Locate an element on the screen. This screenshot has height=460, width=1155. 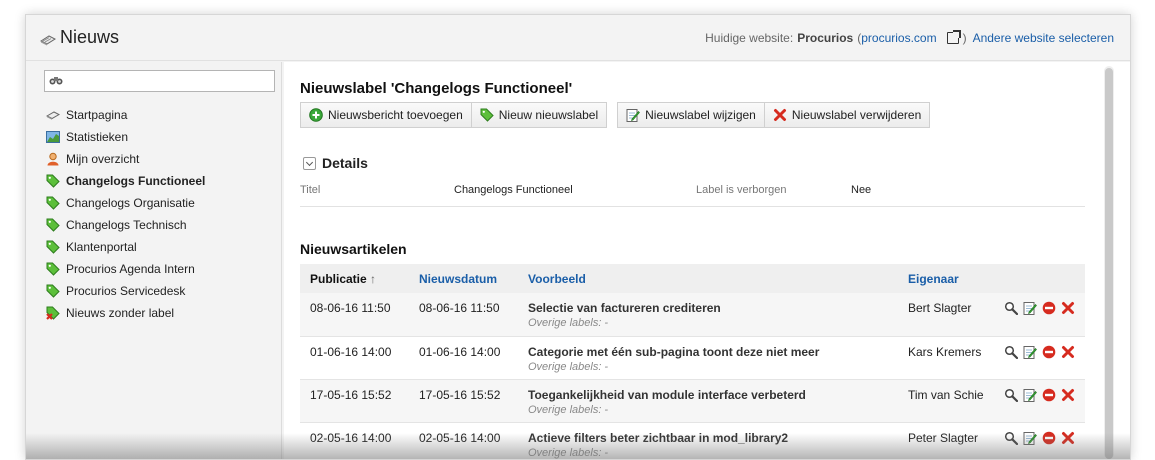
articles-heading: Nieuwsartikelen is located at coordinates (353, 249).